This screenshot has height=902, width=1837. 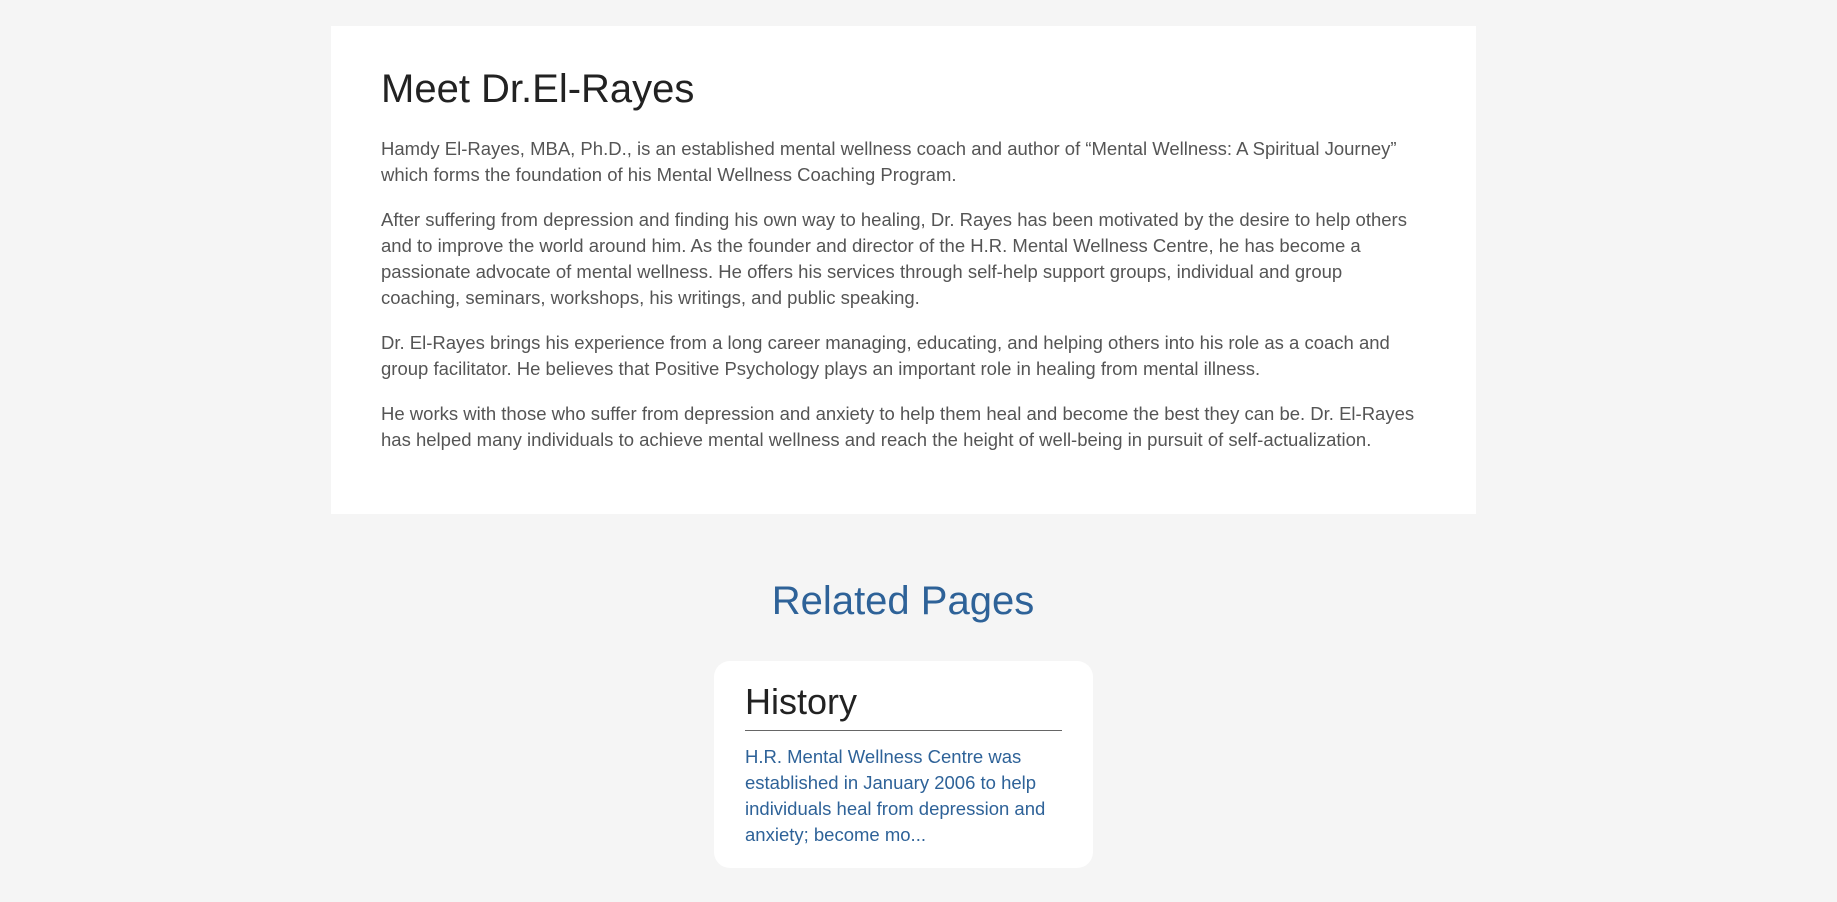 What do you see at coordinates (903, 601) in the screenshot?
I see `related-pages-heading: Related Pages` at bounding box center [903, 601].